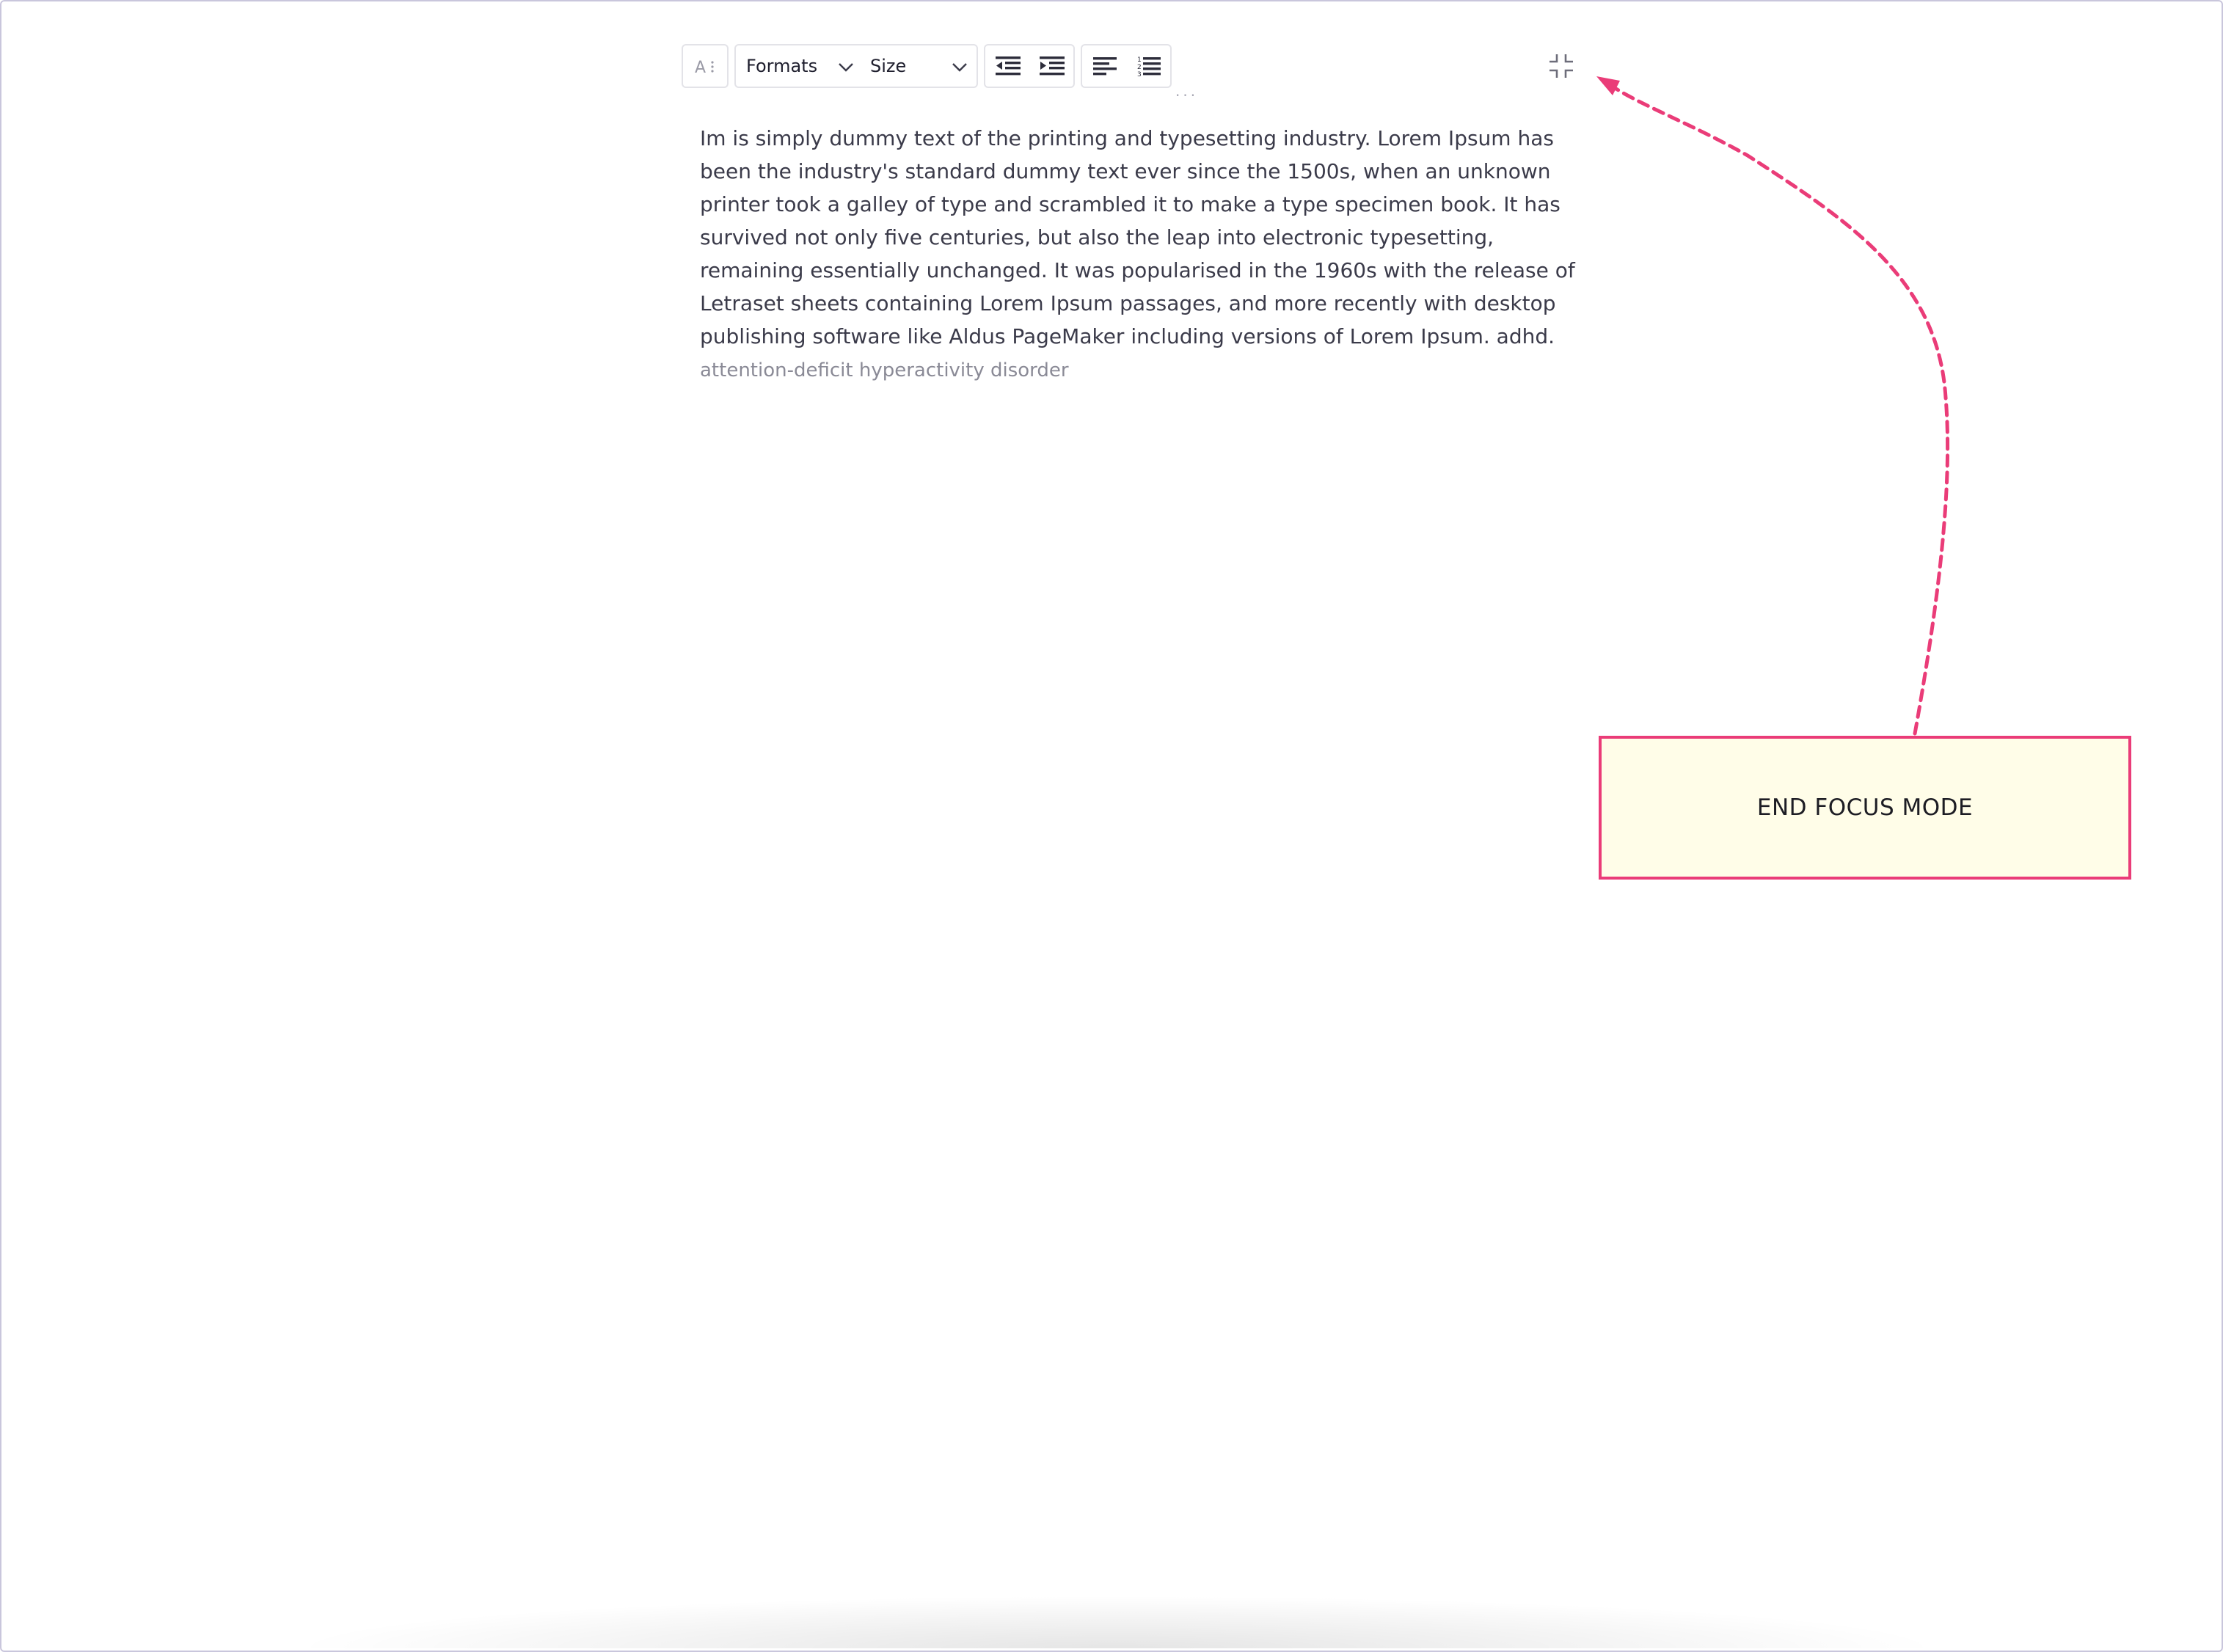  I want to click on autocomplete-suggestion: attention-deficit hyperactivity disorder, so click(884, 370).